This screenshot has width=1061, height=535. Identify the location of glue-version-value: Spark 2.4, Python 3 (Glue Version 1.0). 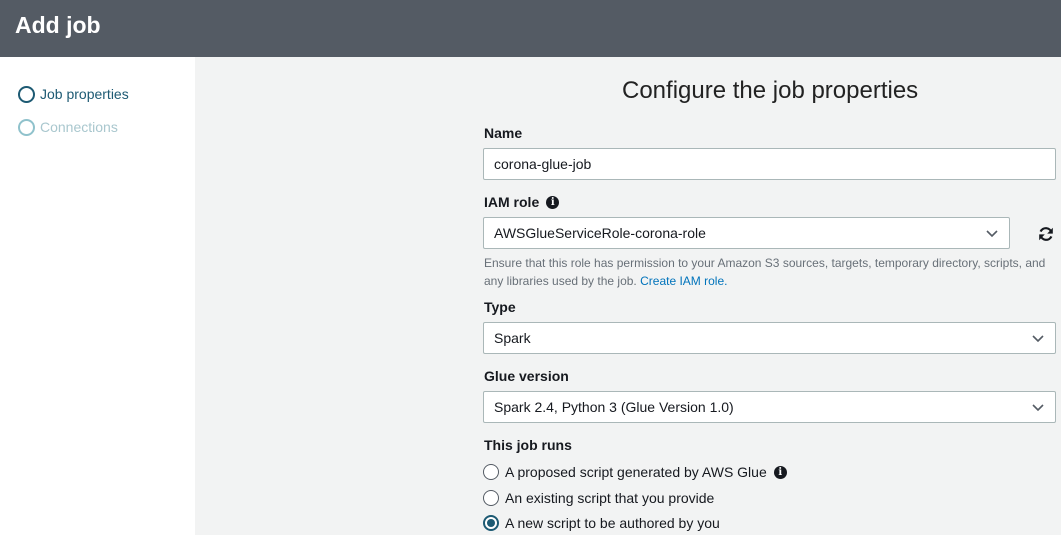
(614, 407).